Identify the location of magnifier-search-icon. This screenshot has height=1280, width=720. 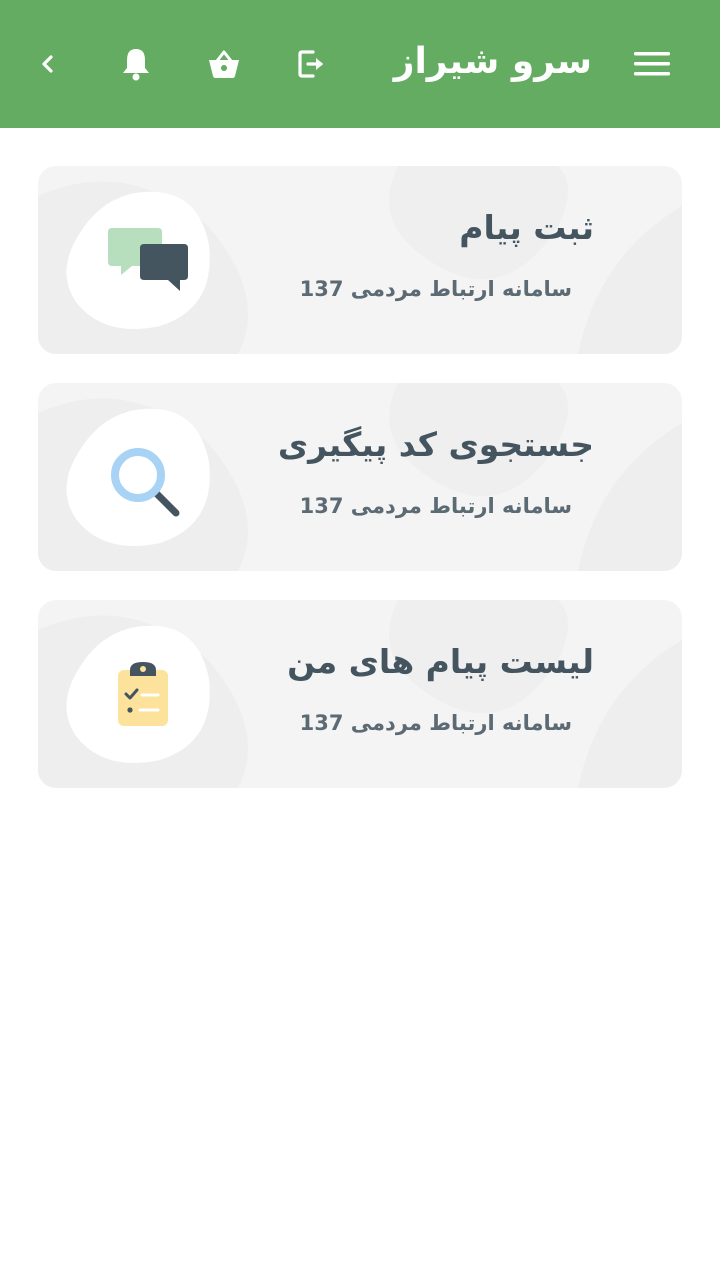
(145, 482).